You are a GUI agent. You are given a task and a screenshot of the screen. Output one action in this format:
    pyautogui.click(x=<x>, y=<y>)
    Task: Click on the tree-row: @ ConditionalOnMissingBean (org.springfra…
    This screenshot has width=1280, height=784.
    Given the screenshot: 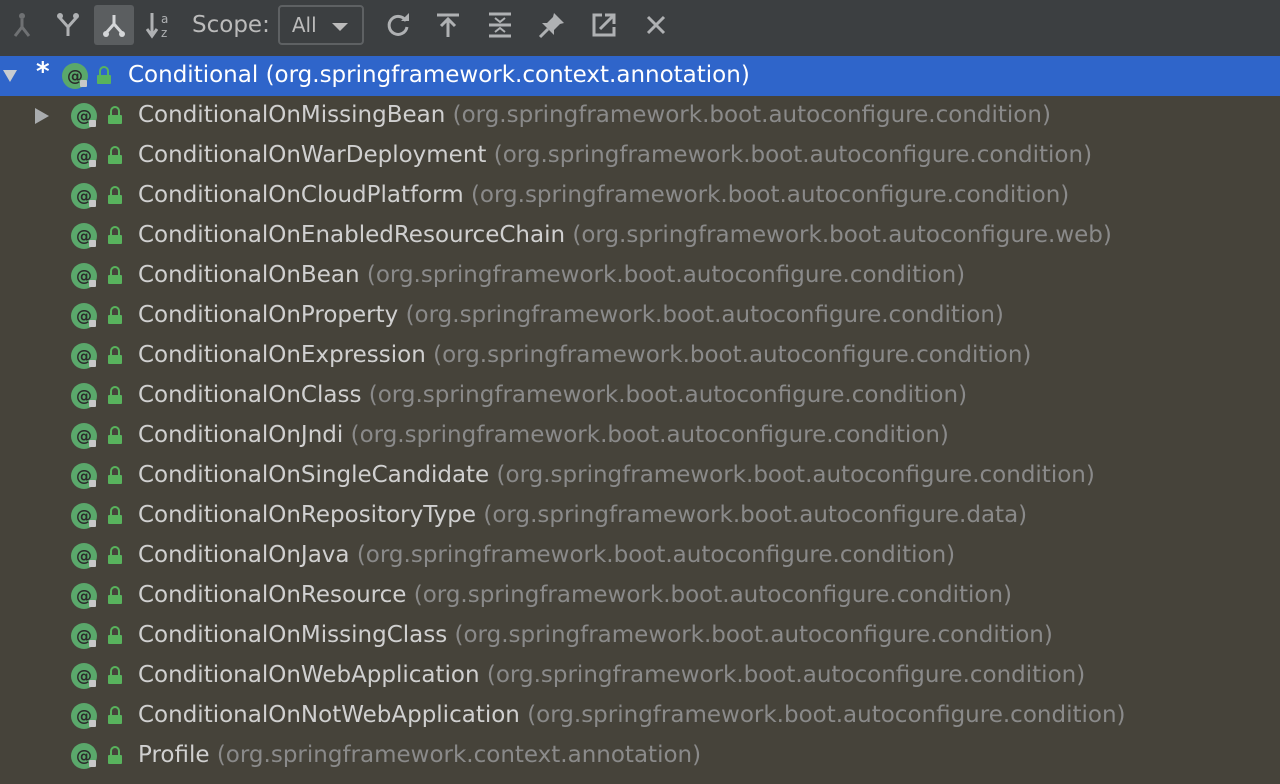 What is the action you would take?
    pyautogui.click(x=640, y=116)
    